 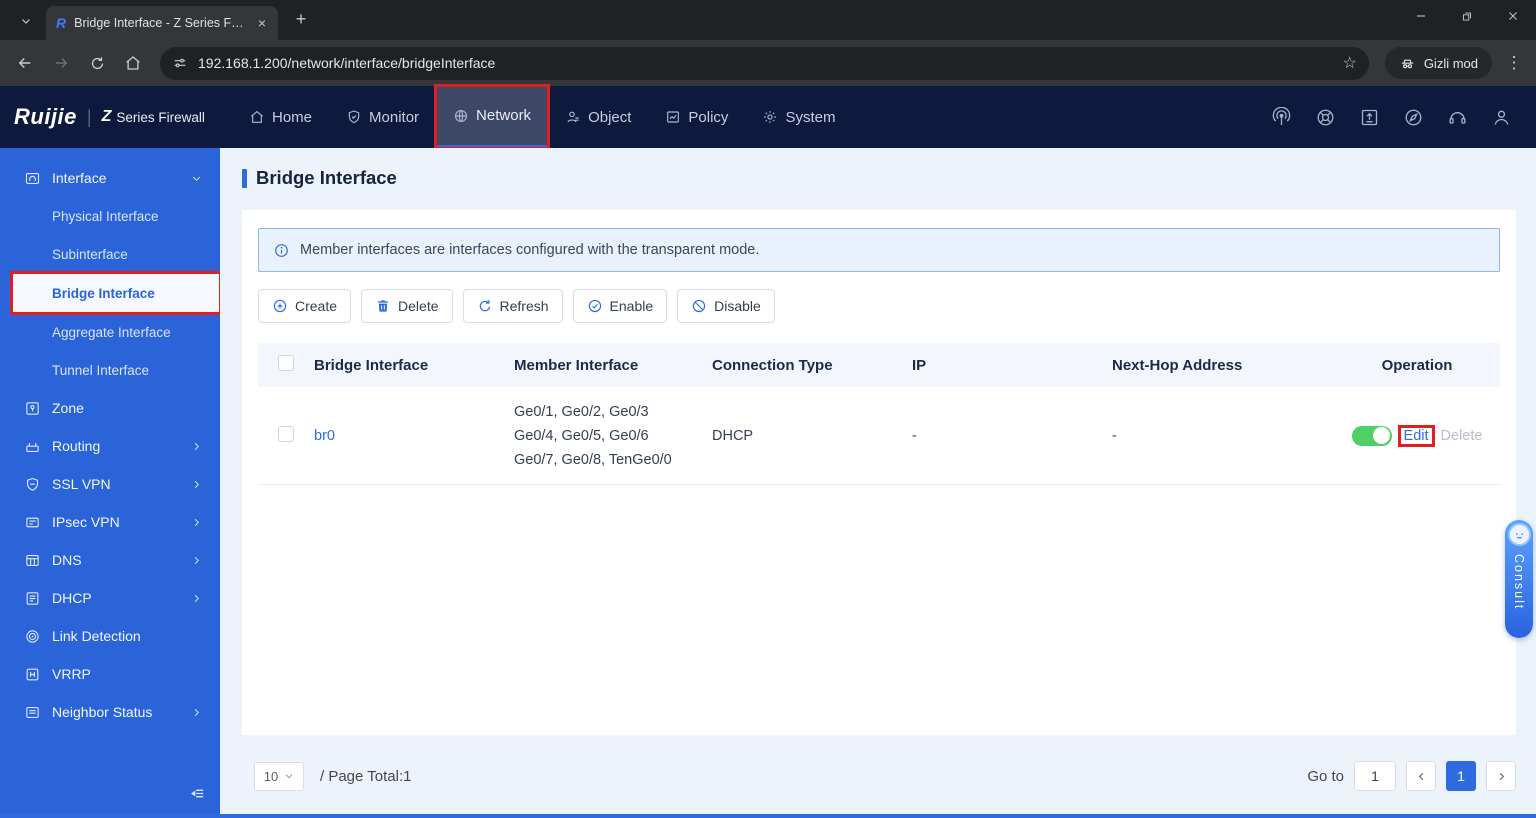 What do you see at coordinates (101, 370) in the screenshot?
I see `sidebar-item-label: Tunnel Interface` at bounding box center [101, 370].